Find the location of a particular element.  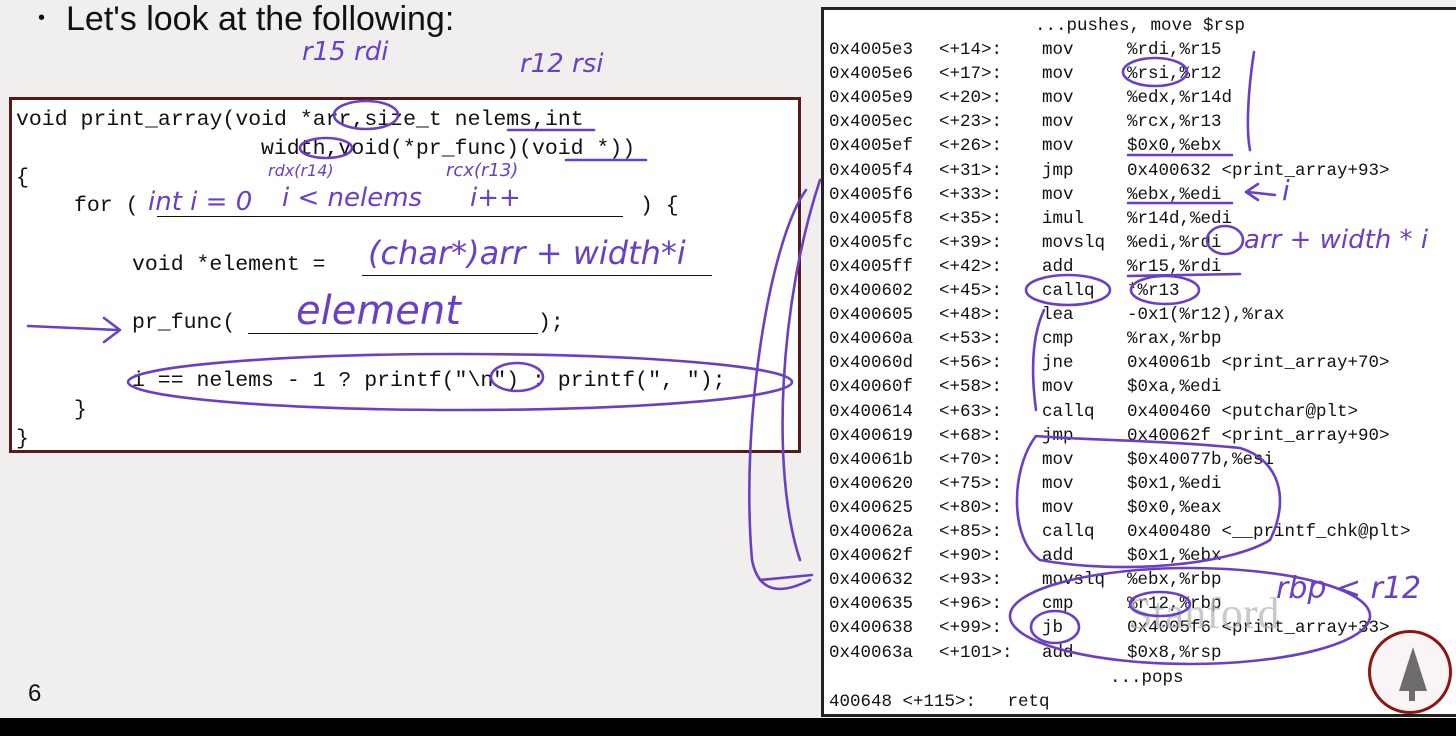

asm-row: 0x40060f <+58>: mov $0xa,%edi is located at coordinates (1142, 389).